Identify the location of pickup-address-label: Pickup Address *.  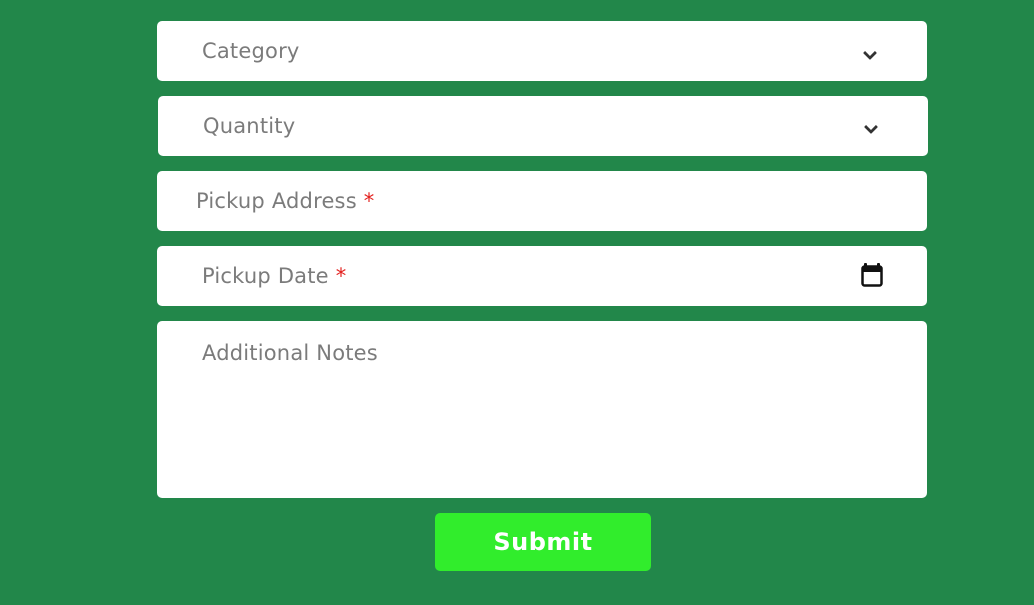
(285, 201).